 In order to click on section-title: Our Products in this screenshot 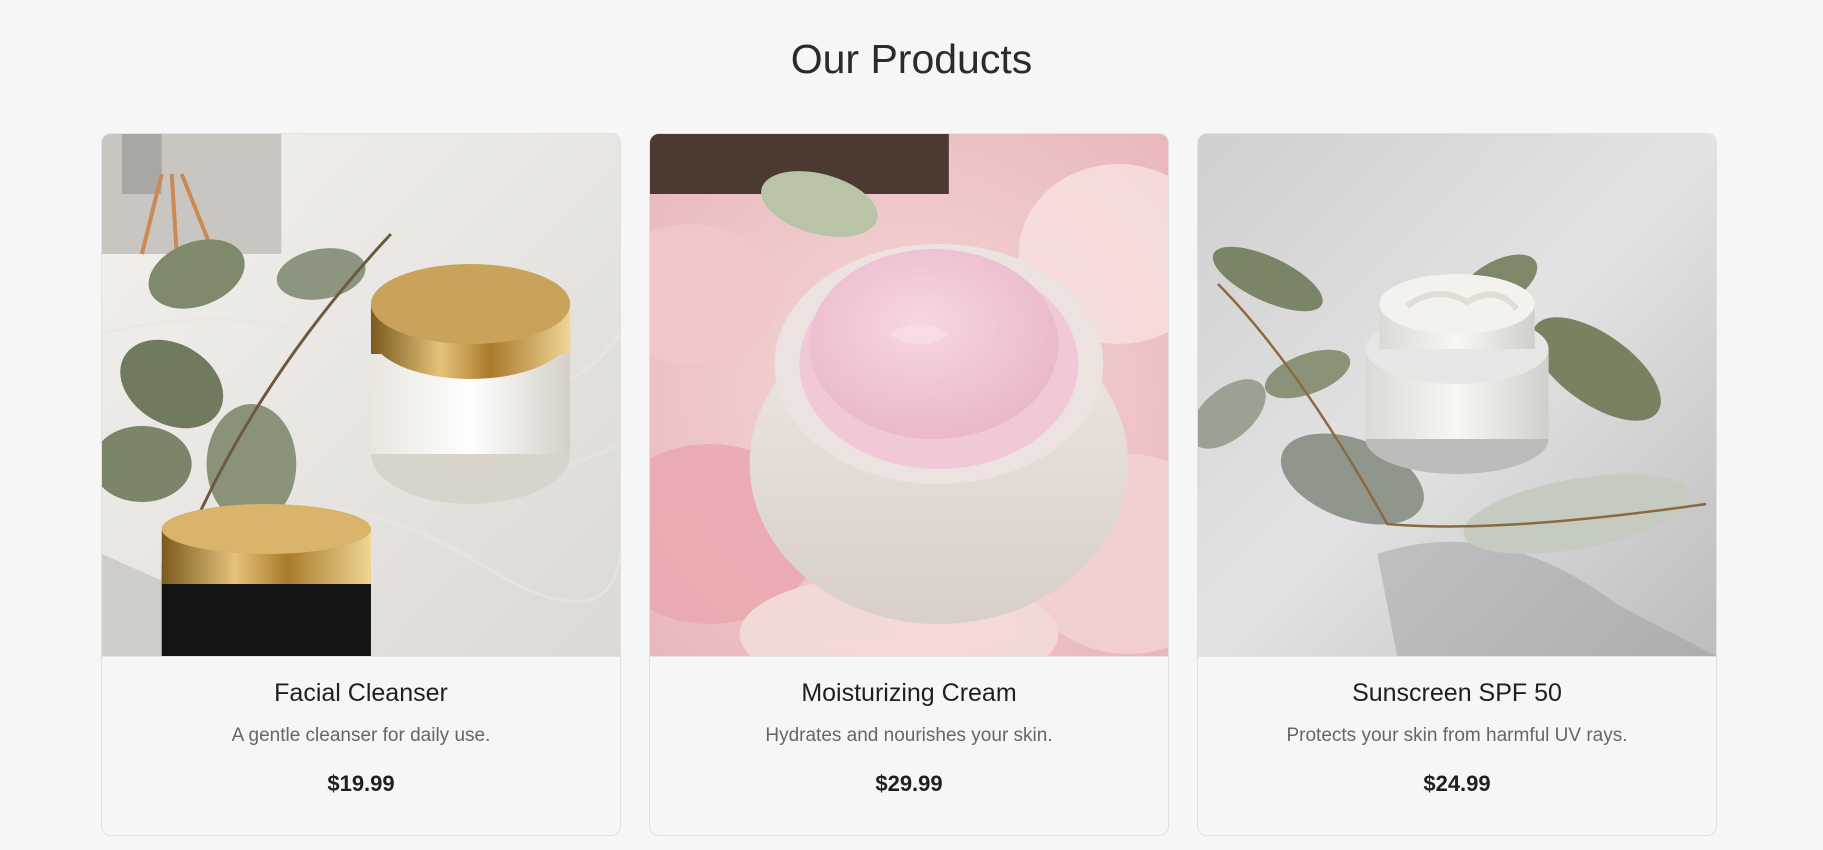, I will do `click(911, 59)`.